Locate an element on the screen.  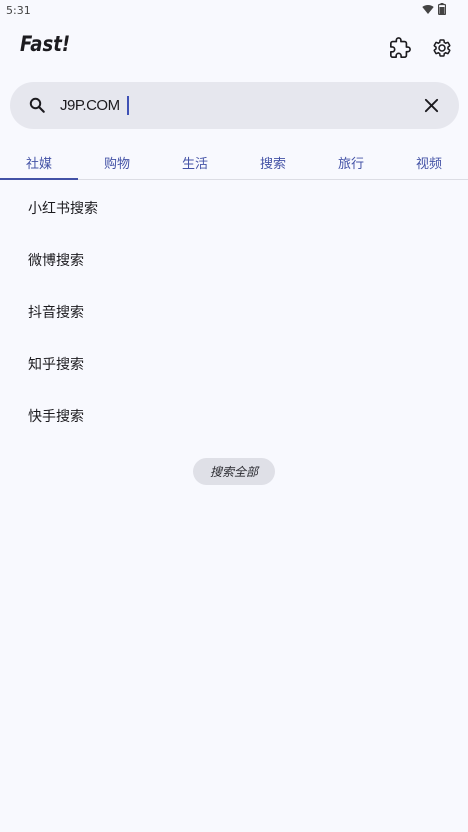
status-icons is located at coordinates (434, 9).